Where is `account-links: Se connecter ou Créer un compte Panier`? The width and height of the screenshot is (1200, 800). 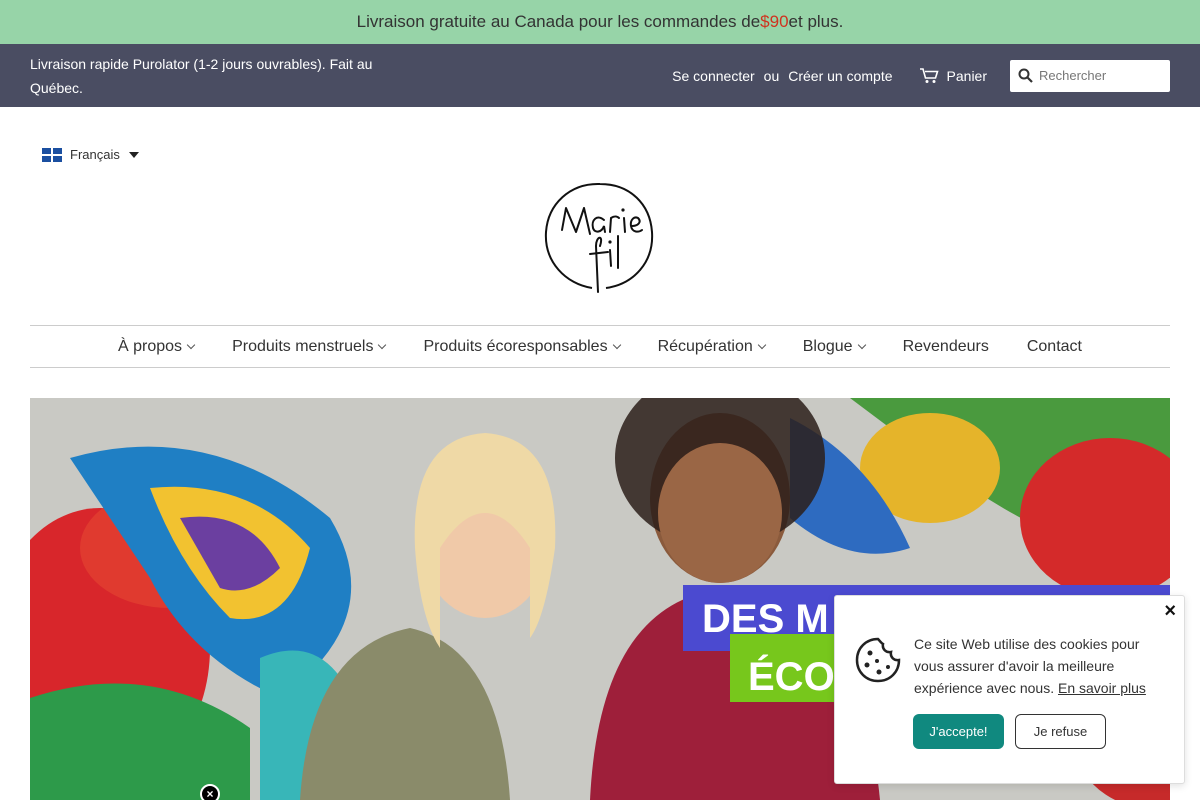
account-links: Se connecter ou Créer un compte Panier is located at coordinates (921, 75).